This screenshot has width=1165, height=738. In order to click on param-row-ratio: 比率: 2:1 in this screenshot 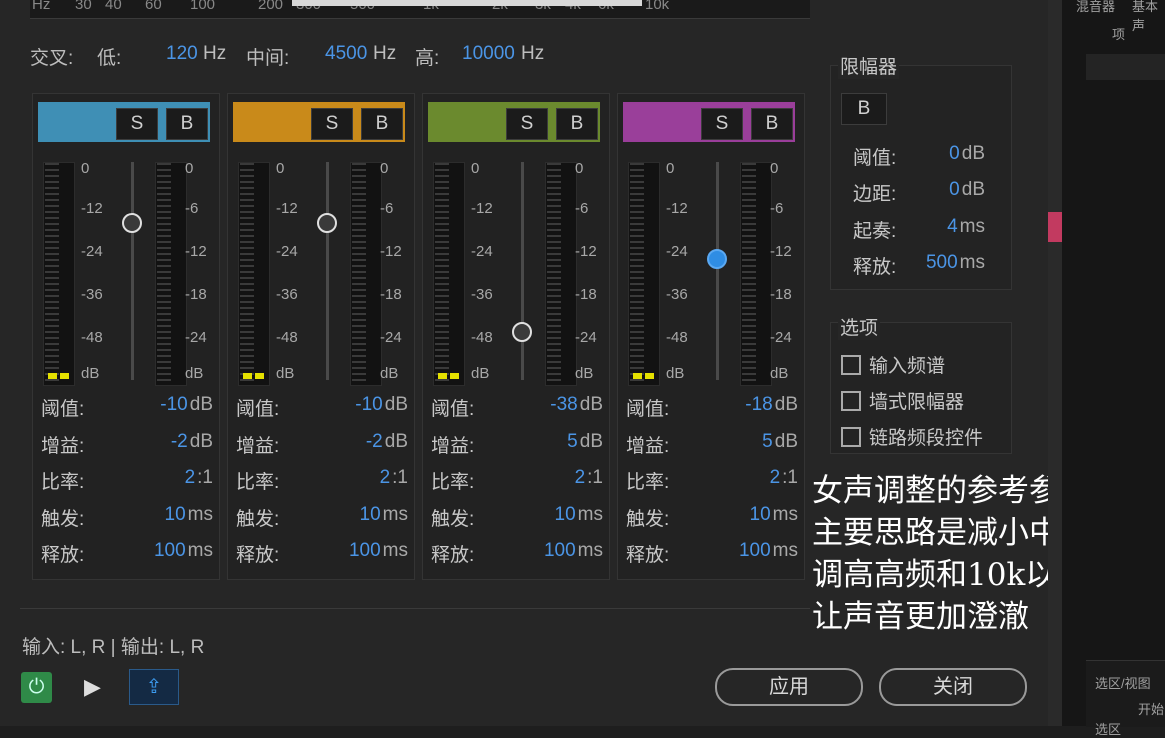, I will do `click(521, 485)`.